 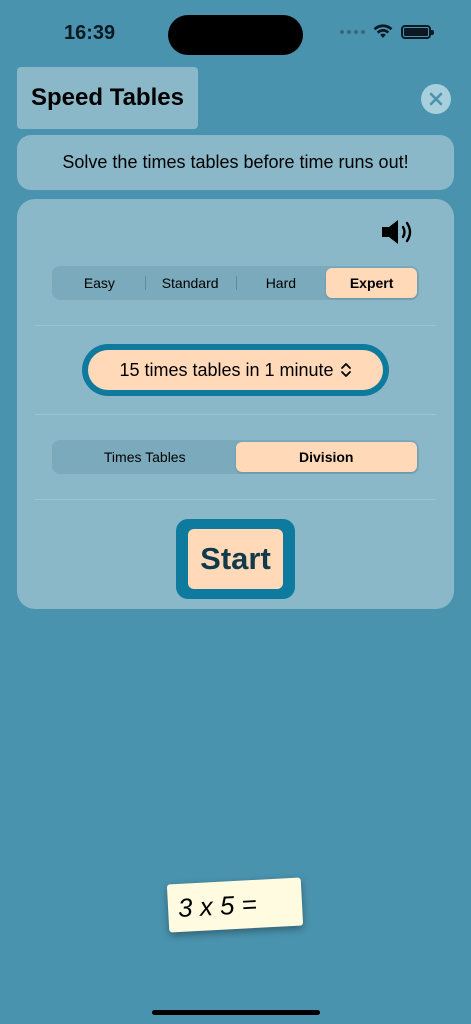 I want to click on status-time: 16:39, so click(x=90, y=33).